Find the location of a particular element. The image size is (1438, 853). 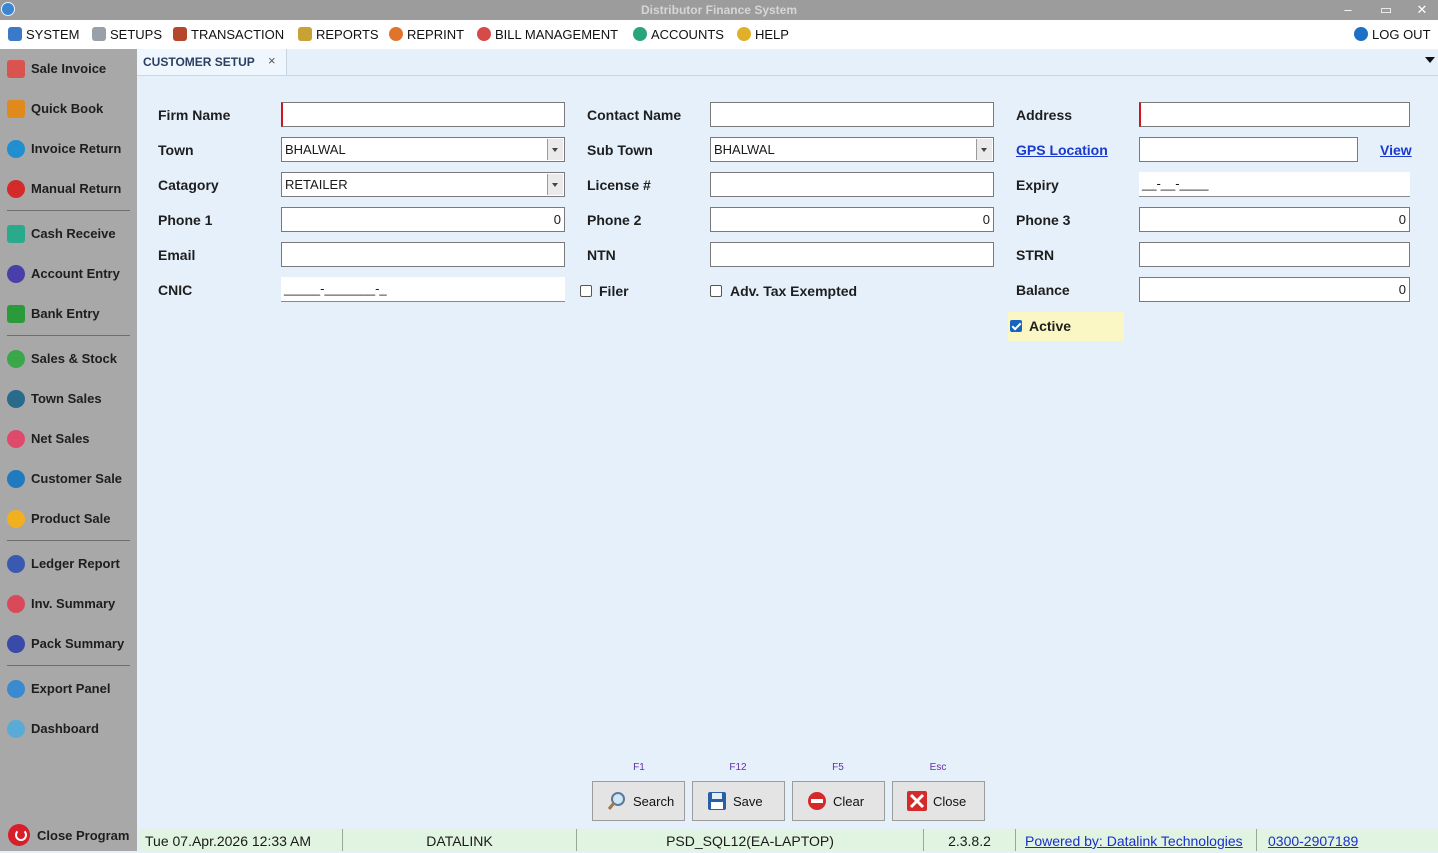

menu-setups: SETUPS is located at coordinates (127, 35).